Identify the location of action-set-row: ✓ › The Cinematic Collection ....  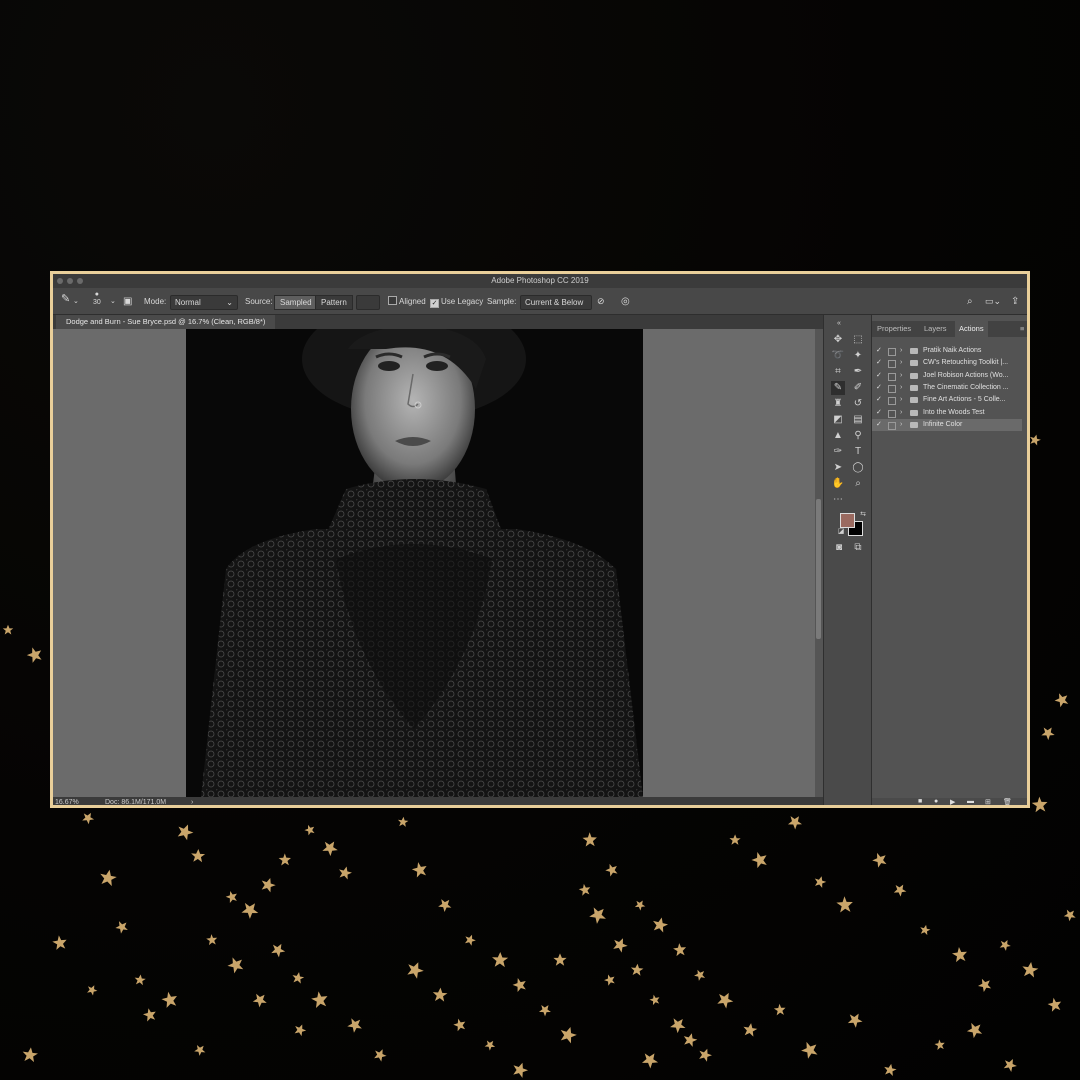
(947, 388).